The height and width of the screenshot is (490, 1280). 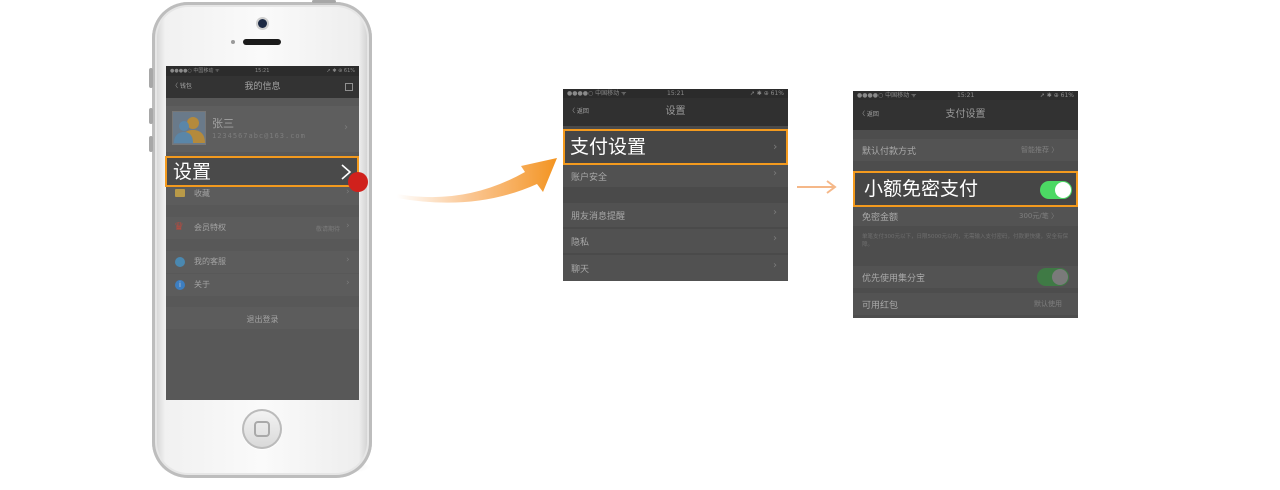 I want to click on small-amount-toggle, so click(x=1056, y=190).